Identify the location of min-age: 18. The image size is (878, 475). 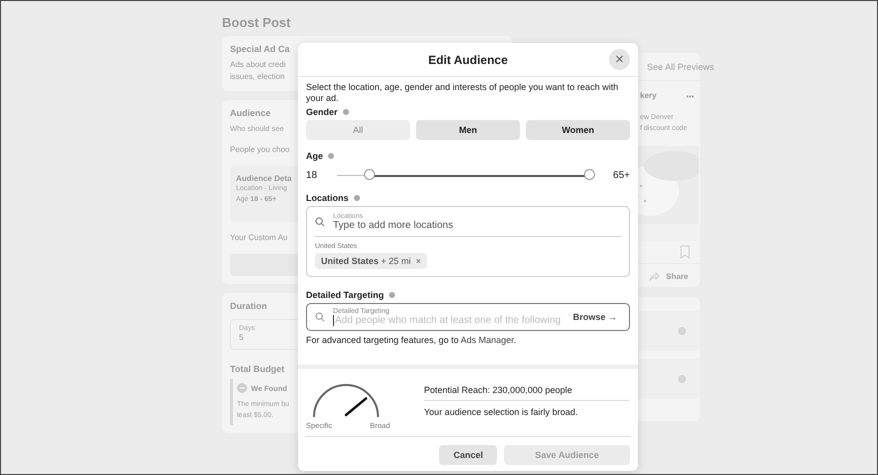
(312, 175).